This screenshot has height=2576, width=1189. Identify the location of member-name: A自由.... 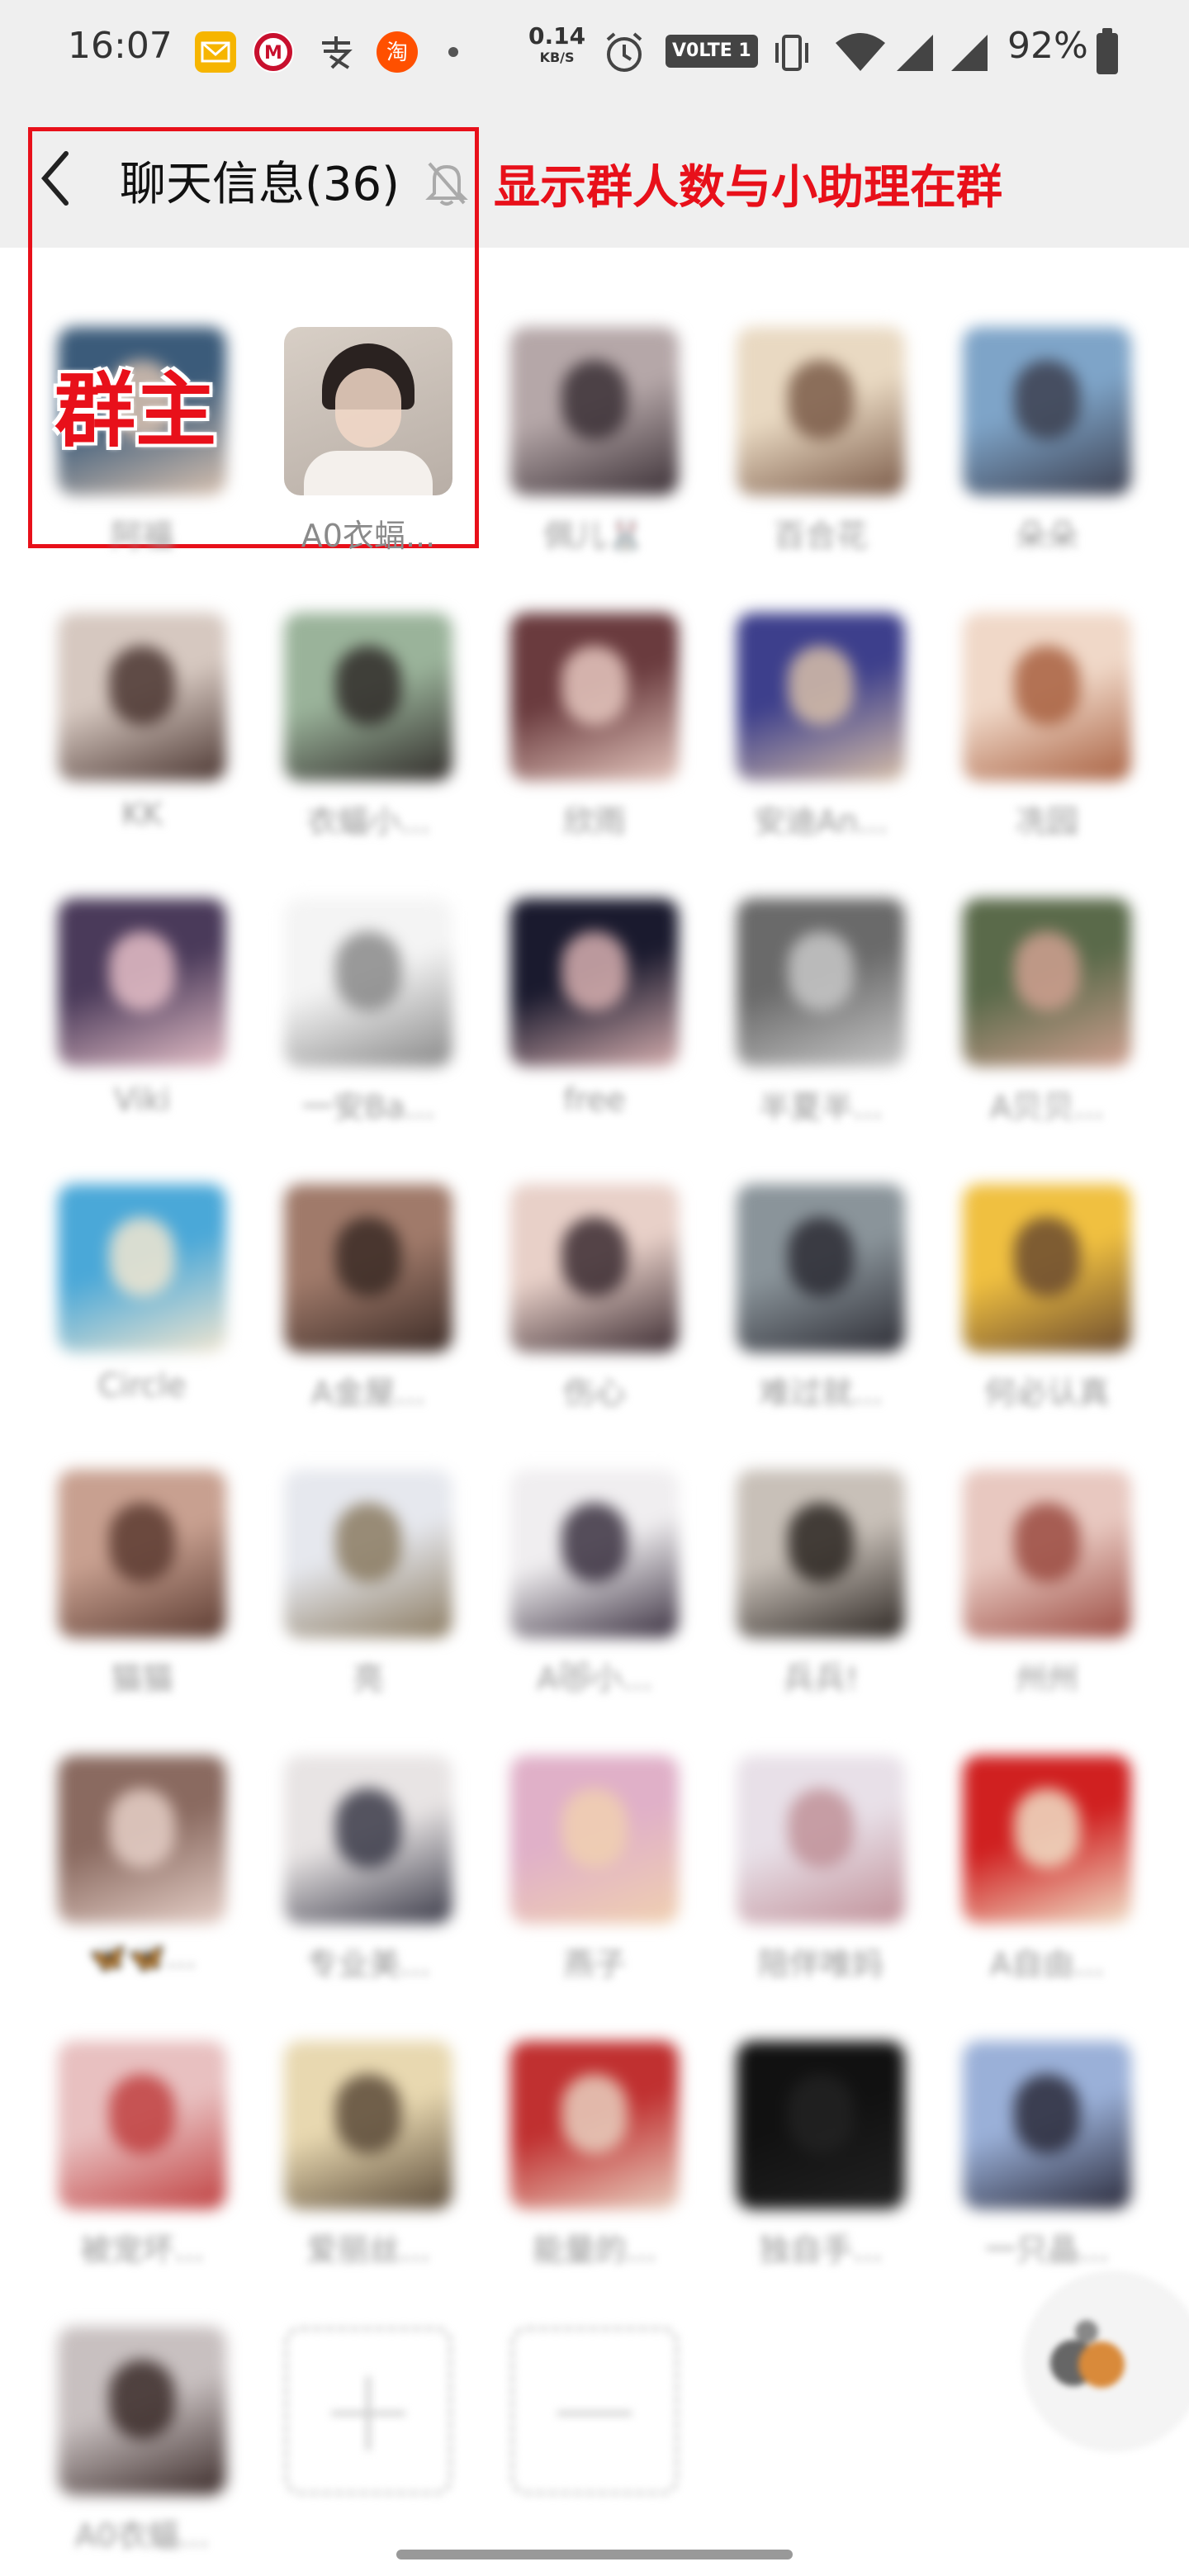
(1047, 1964).